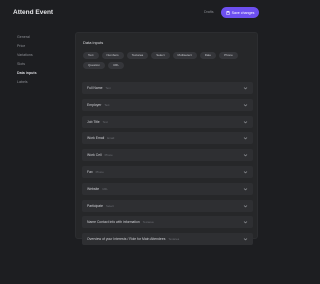 The height and width of the screenshot is (284, 320). I want to click on panel-title: Data inputs, so click(93, 42).